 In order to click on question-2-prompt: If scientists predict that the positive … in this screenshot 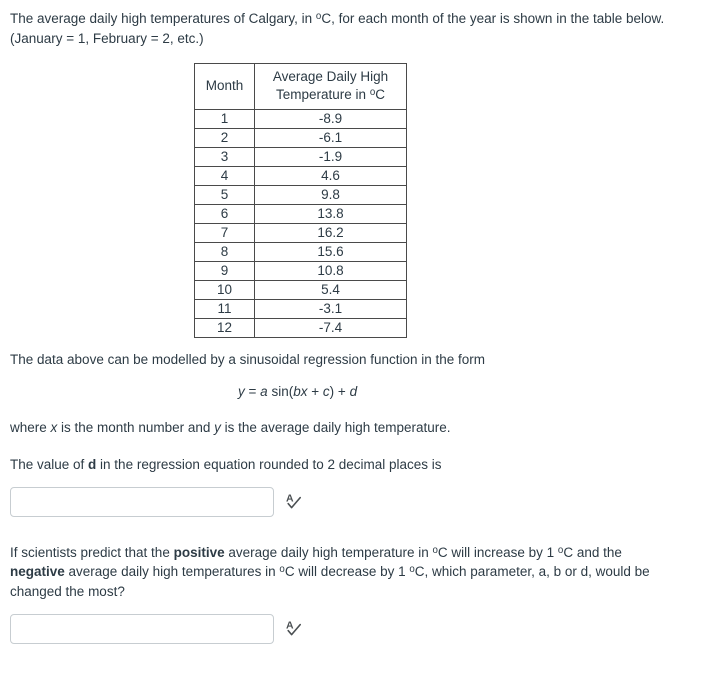, I will do `click(340, 572)`.